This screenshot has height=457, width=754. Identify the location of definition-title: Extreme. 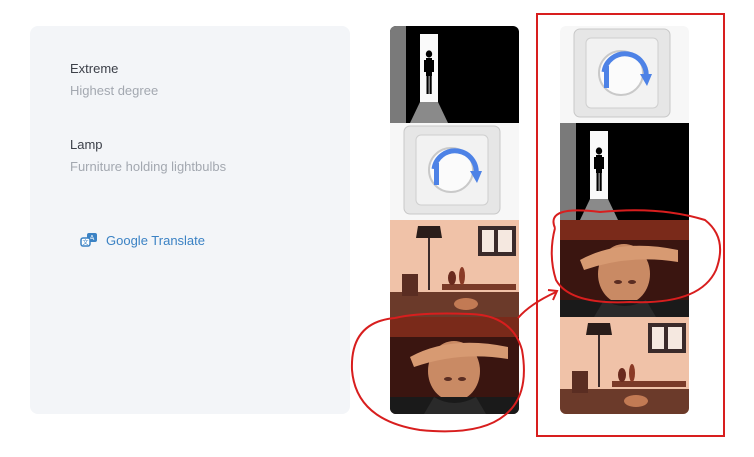
(94, 68).